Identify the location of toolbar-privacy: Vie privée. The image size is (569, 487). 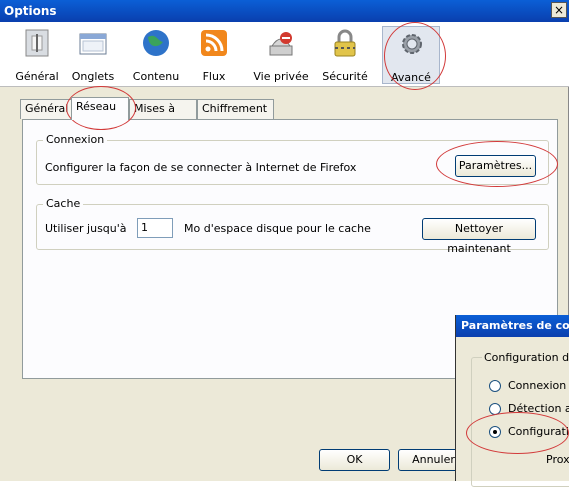
(281, 55).